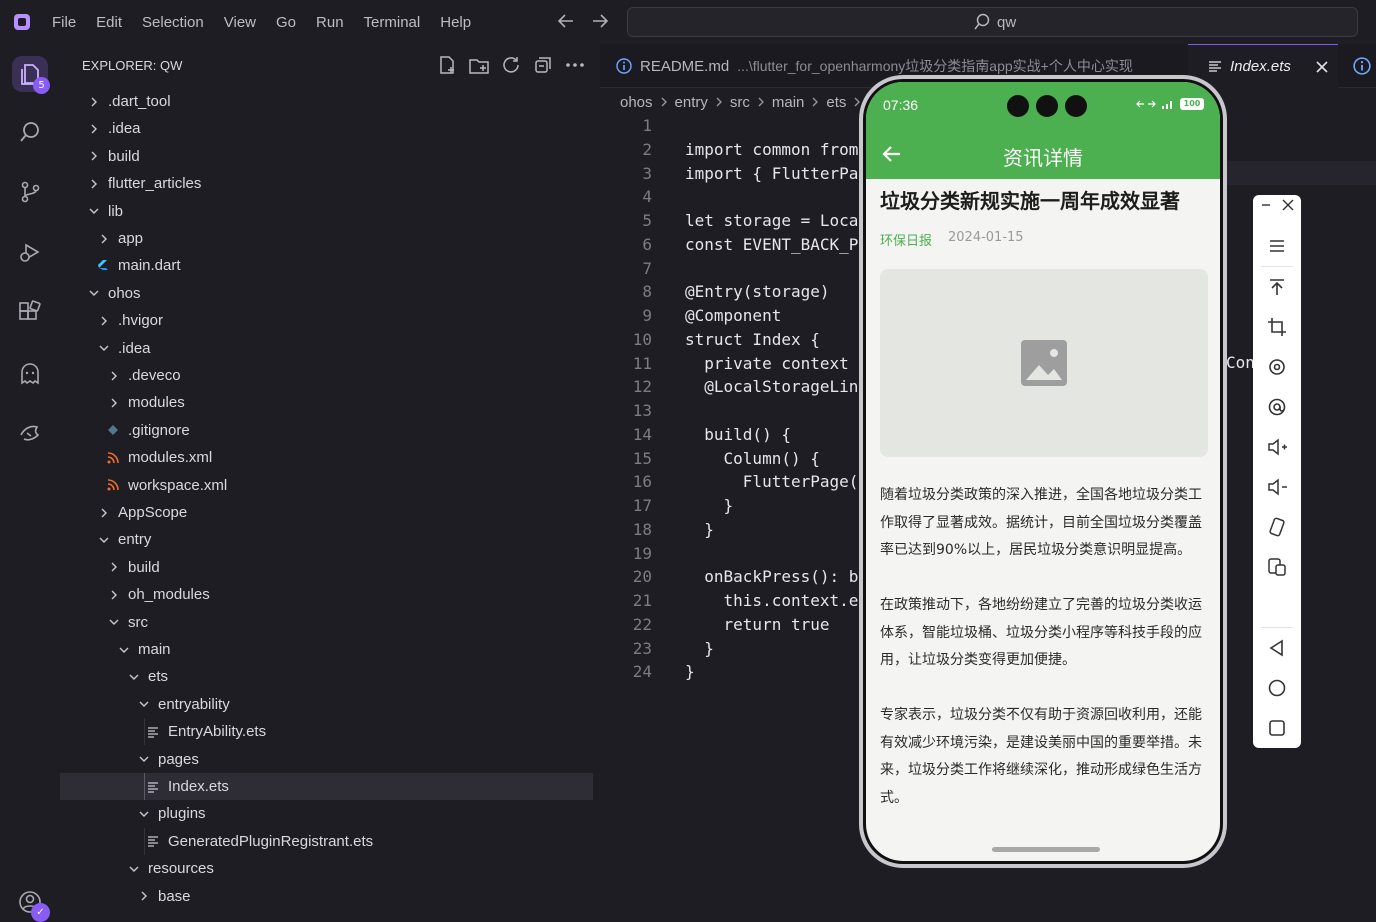  Describe the element at coordinates (636, 102) in the screenshot. I see `breadcrumb-item: ohos` at that location.